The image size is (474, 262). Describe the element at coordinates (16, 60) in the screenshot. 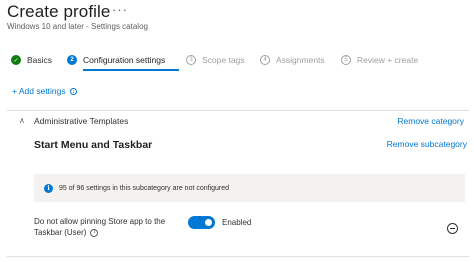

I see `checkmark-icon: ✓` at that location.